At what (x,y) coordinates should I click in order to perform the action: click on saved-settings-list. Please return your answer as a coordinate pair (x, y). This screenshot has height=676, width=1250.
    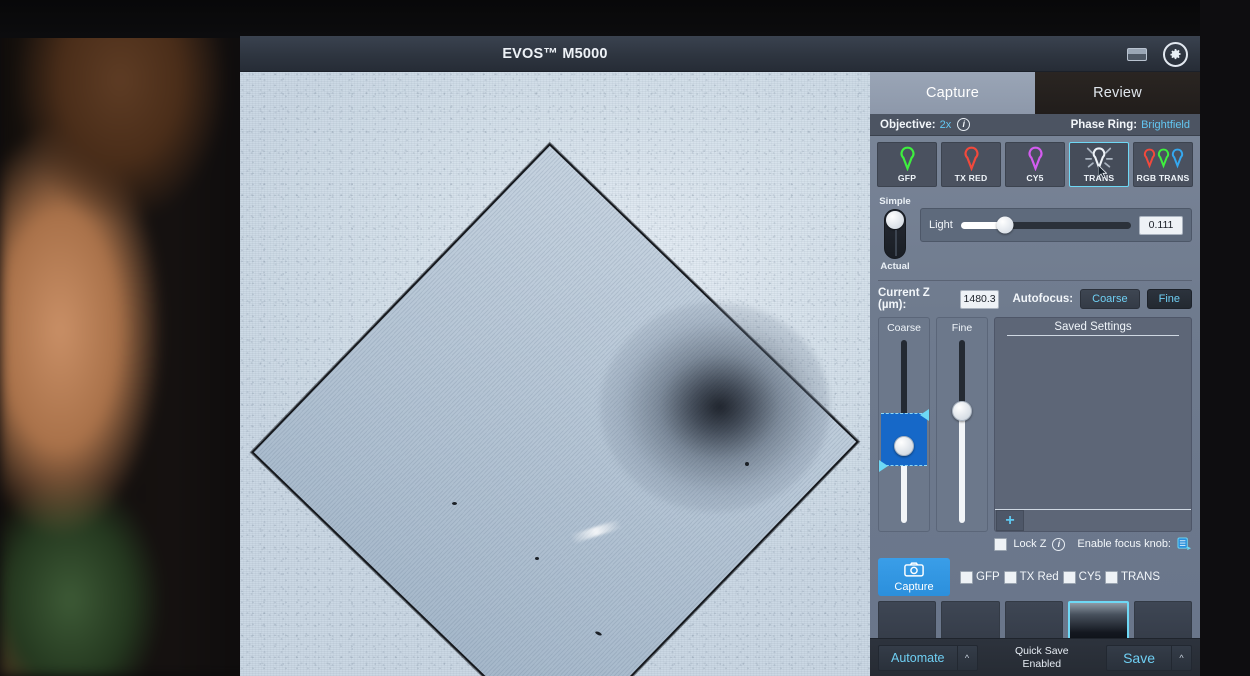
    Looking at the image, I should click on (1093, 422).